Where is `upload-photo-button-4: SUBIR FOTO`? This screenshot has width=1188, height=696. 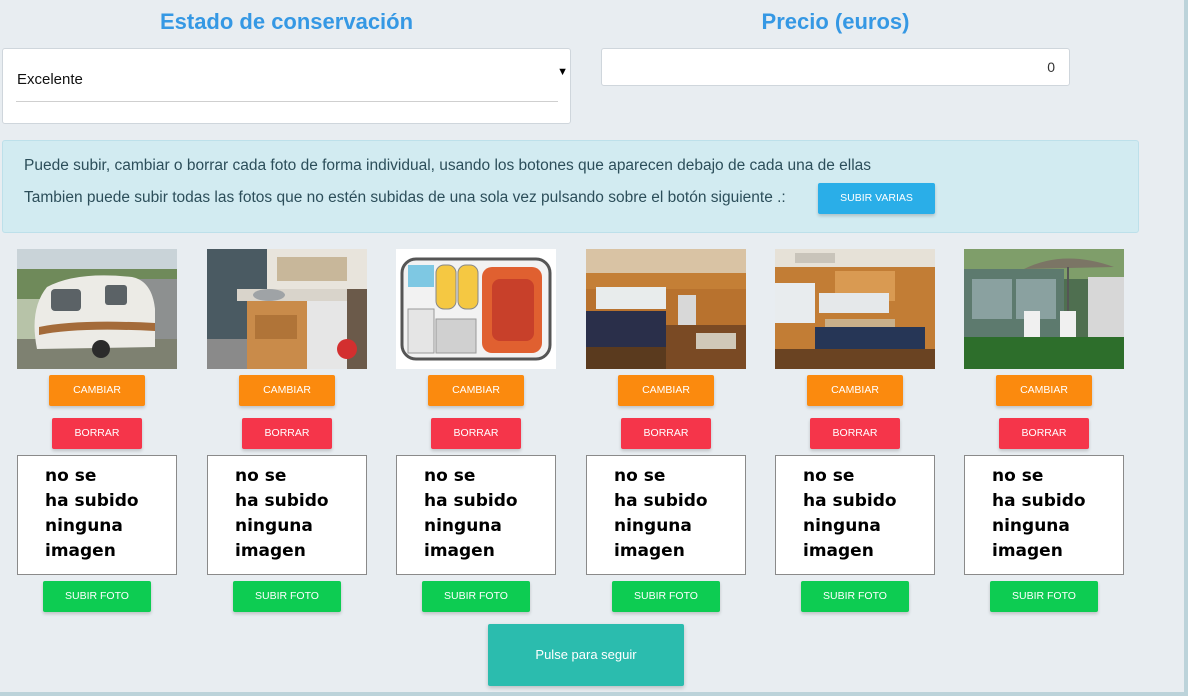 upload-photo-button-4: SUBIR FOTO is located at coordinates (666, 596).